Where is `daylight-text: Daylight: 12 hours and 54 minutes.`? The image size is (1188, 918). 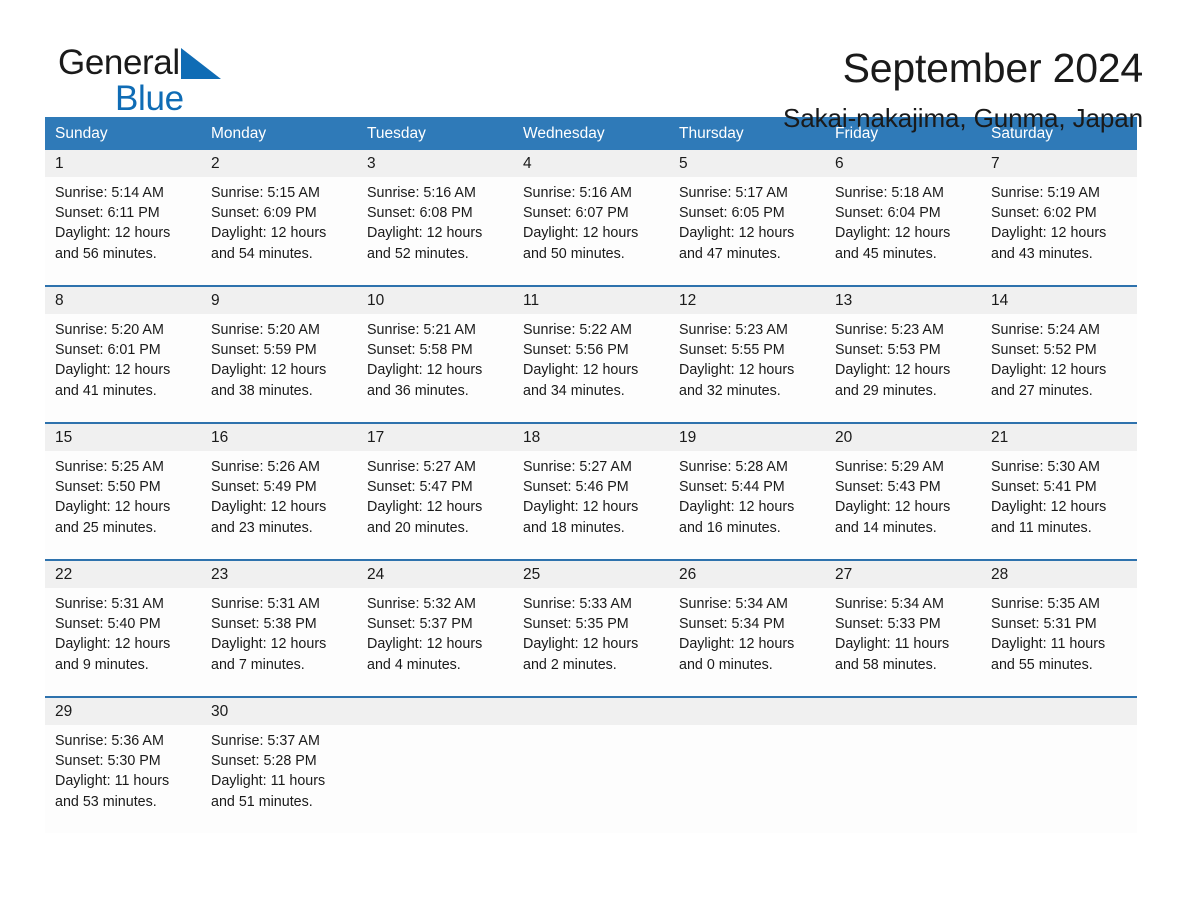 daylight-text: Daylight: 12 hours and 54 minutes. is located at coordinates (269, 243).